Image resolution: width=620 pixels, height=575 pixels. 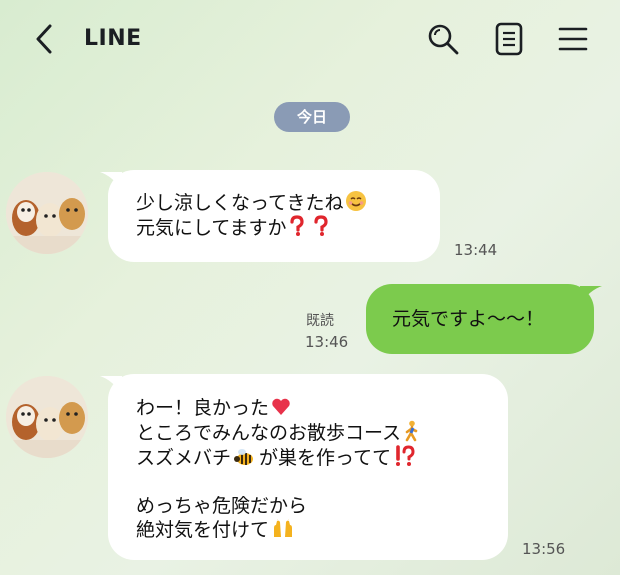 What do you see at coordinates (270, 216) in the screenshot?
I see `received-message-bubble: 少し涼しくなってきたね 元気にしてますか` at bounding box center [270, 216].